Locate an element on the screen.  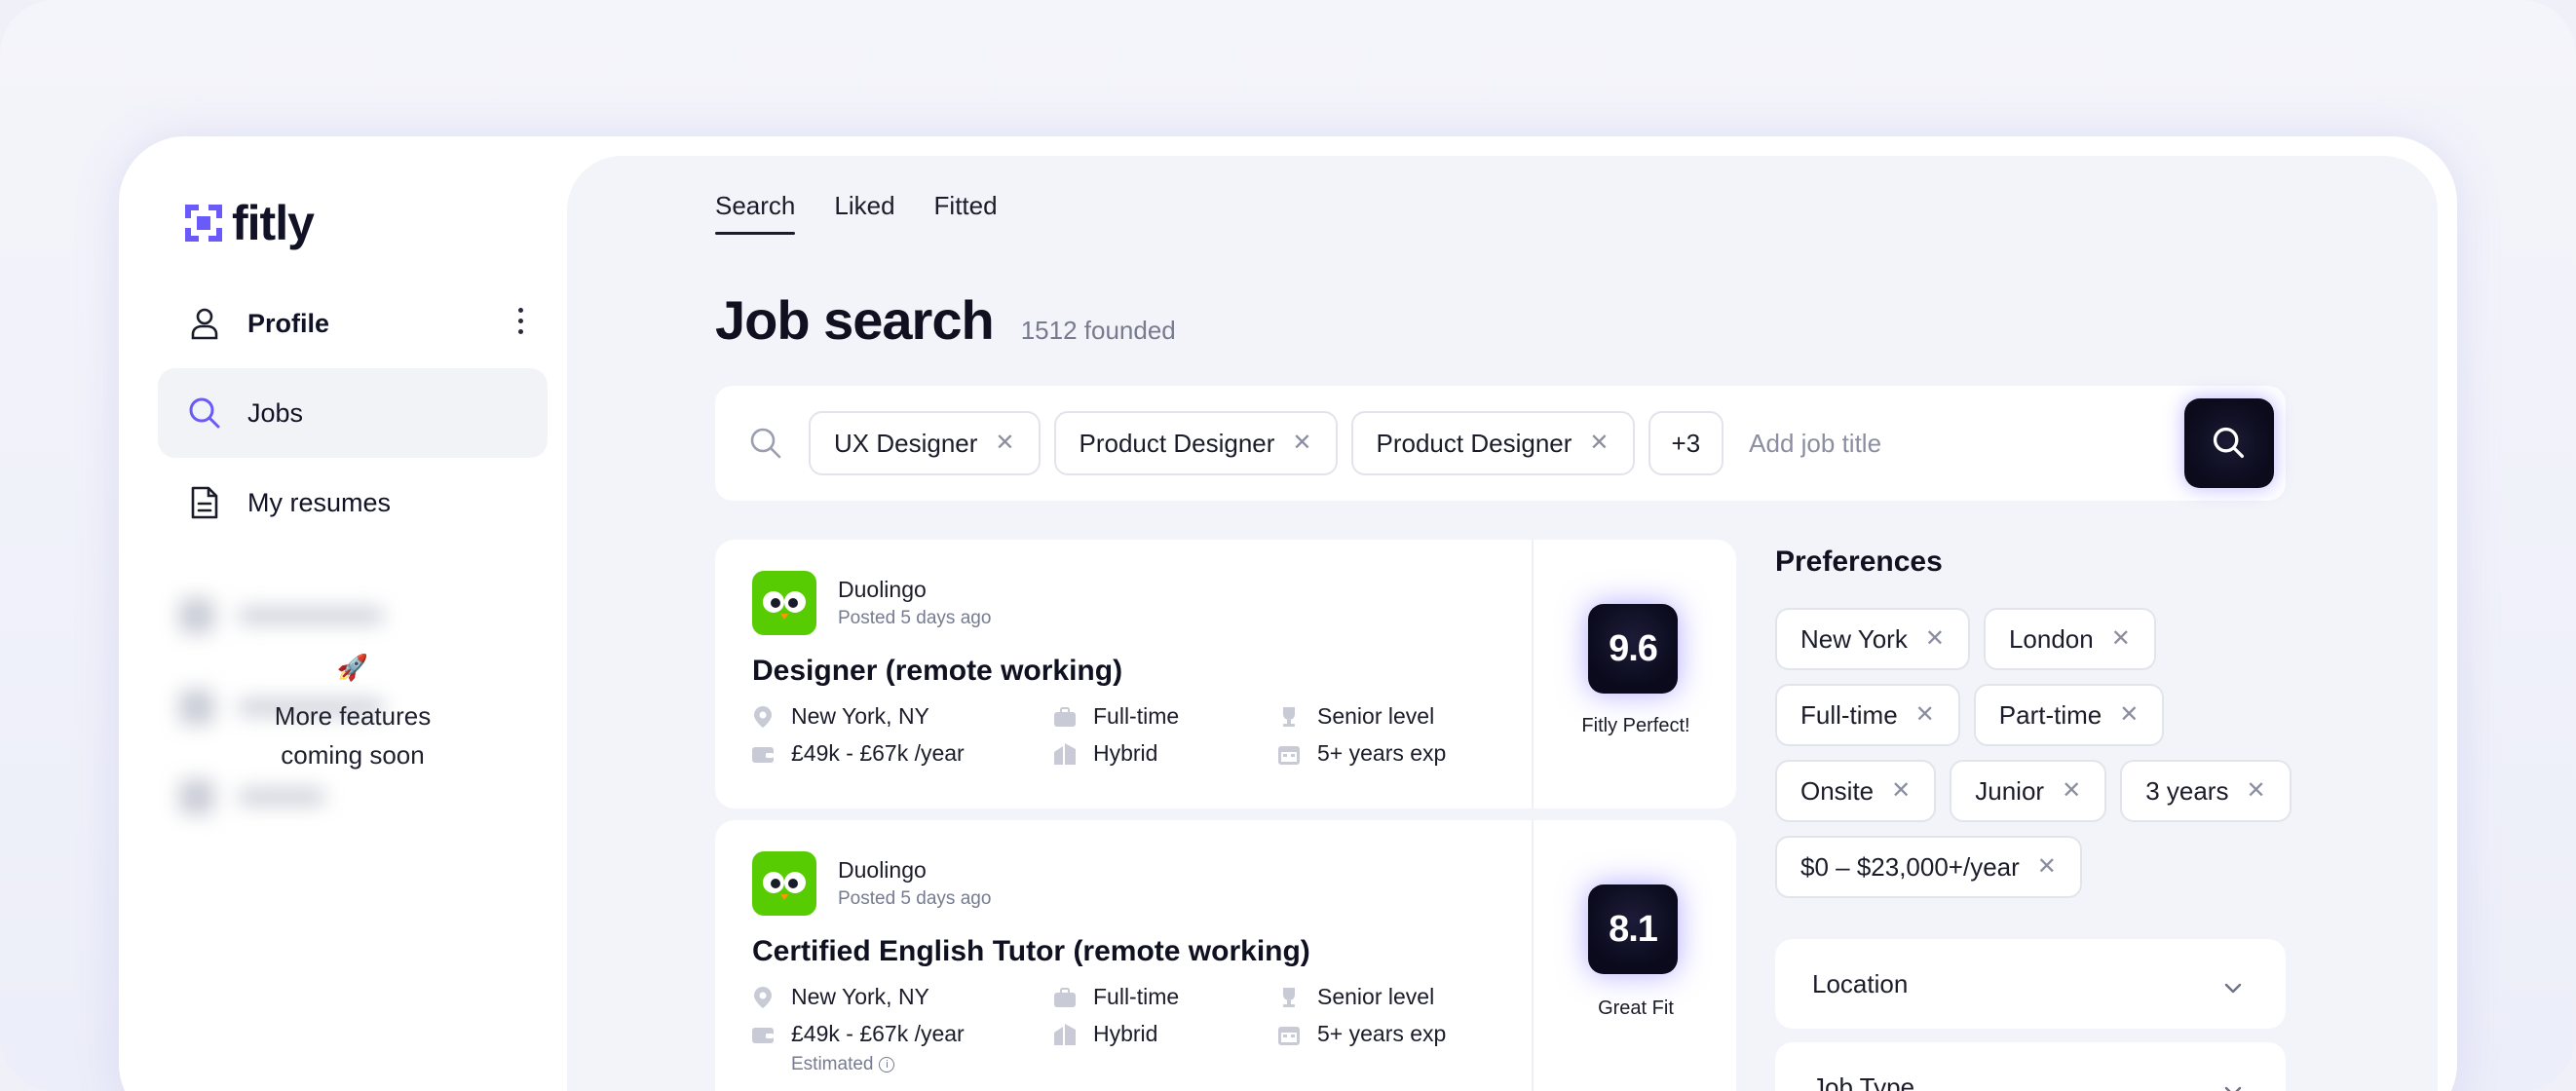
job-title: Designer (remote working) is located at coordinates (937, 671).